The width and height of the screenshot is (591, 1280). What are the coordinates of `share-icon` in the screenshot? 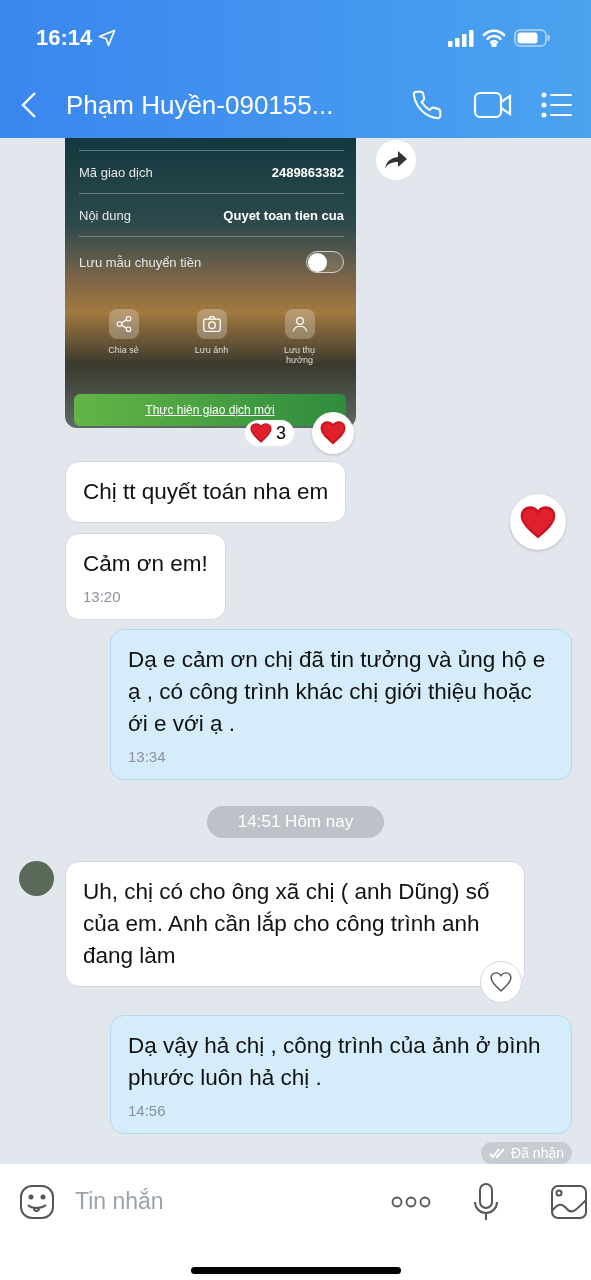 It's located at (123, 324).